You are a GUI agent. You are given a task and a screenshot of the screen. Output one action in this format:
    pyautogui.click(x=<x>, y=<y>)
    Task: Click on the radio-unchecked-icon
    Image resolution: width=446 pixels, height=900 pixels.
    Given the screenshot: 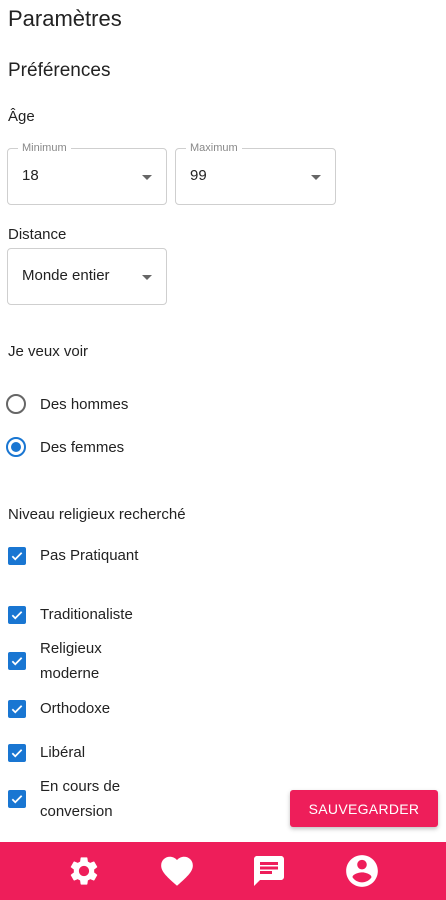 What is the action you would take?
    pyautogui.click(x=16, y=404)
    